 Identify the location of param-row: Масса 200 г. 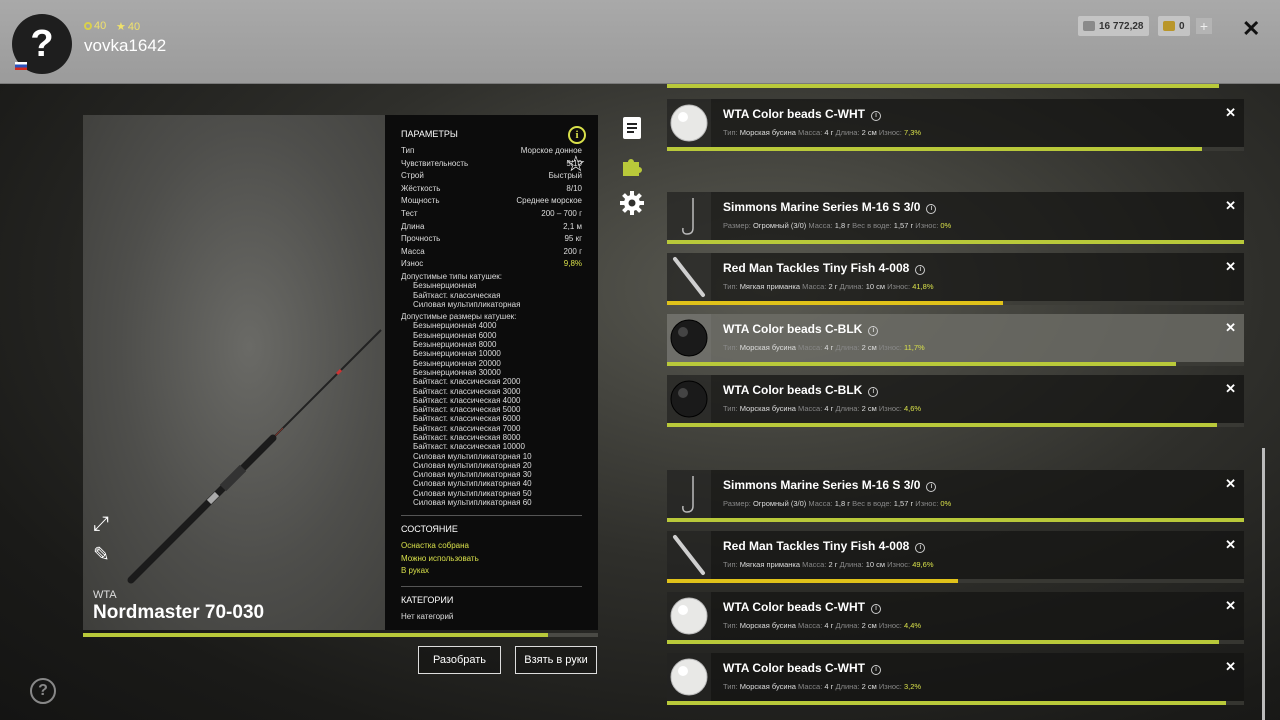
(491, 252).